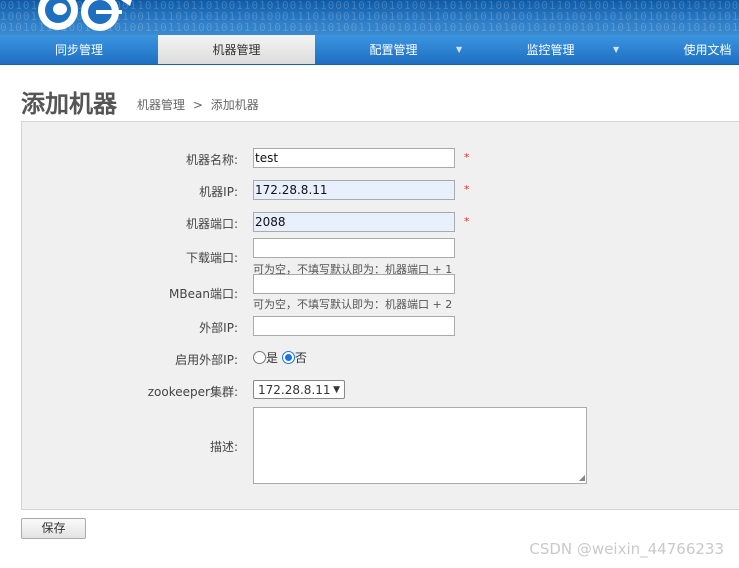  I want to click on machine-port-label: 机器端口:, so click(211, 224).